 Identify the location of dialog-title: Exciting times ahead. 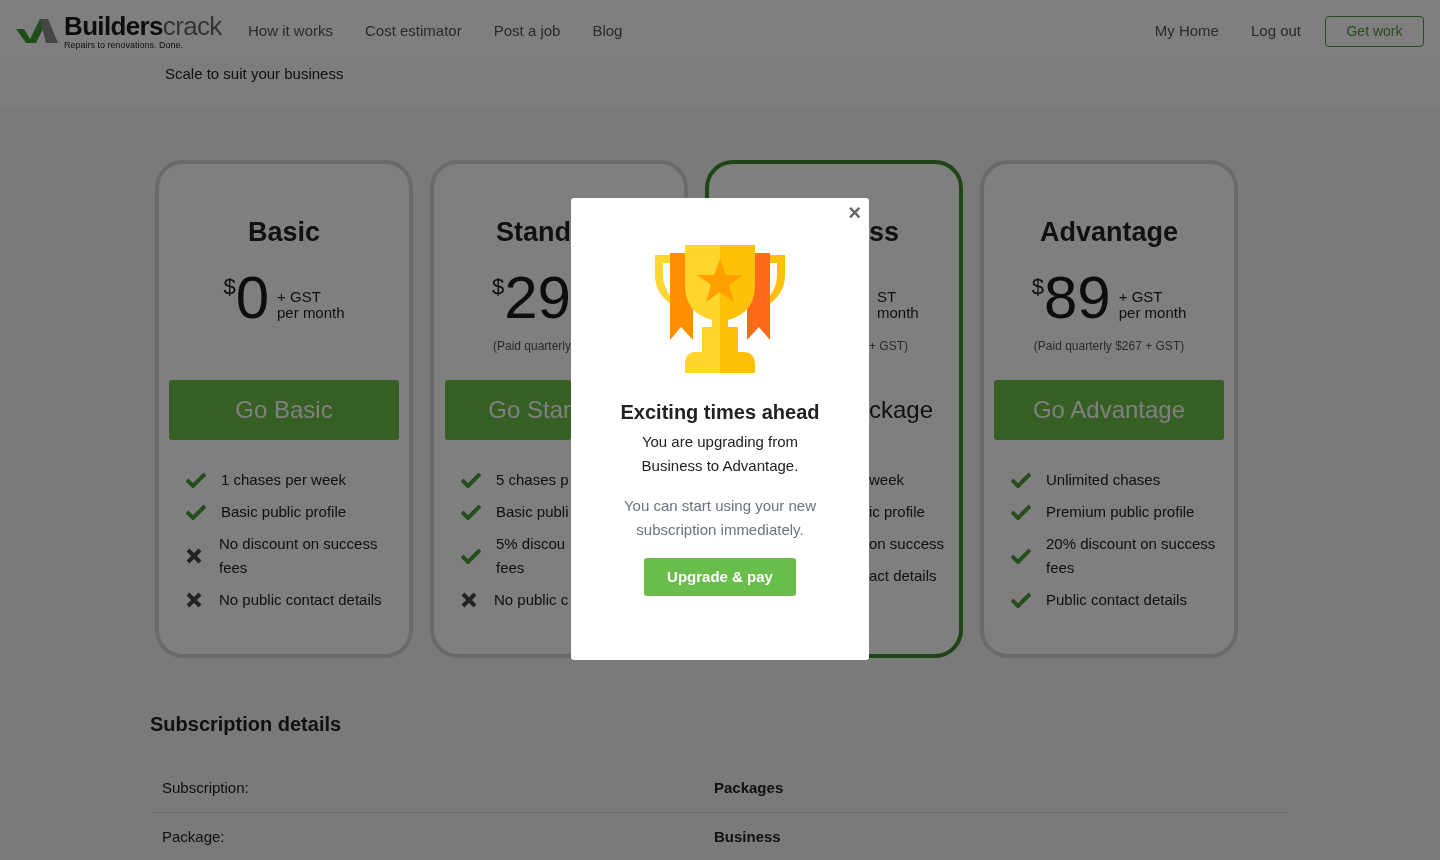
(720, 412).